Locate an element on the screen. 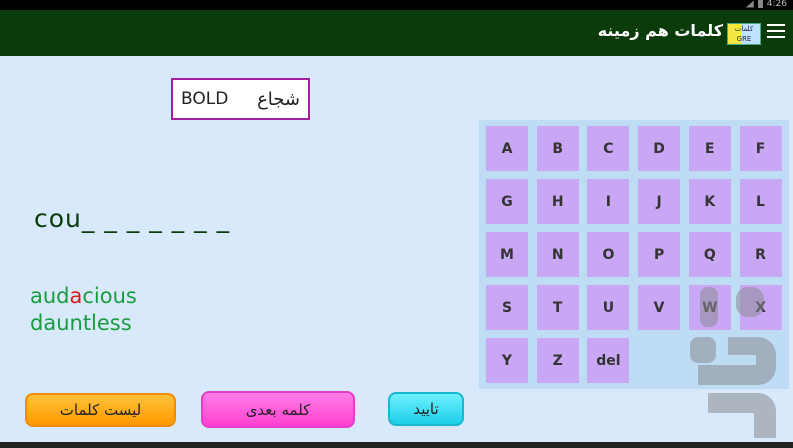  meaning-persian: شجاع is located at coordinates (278, 99).